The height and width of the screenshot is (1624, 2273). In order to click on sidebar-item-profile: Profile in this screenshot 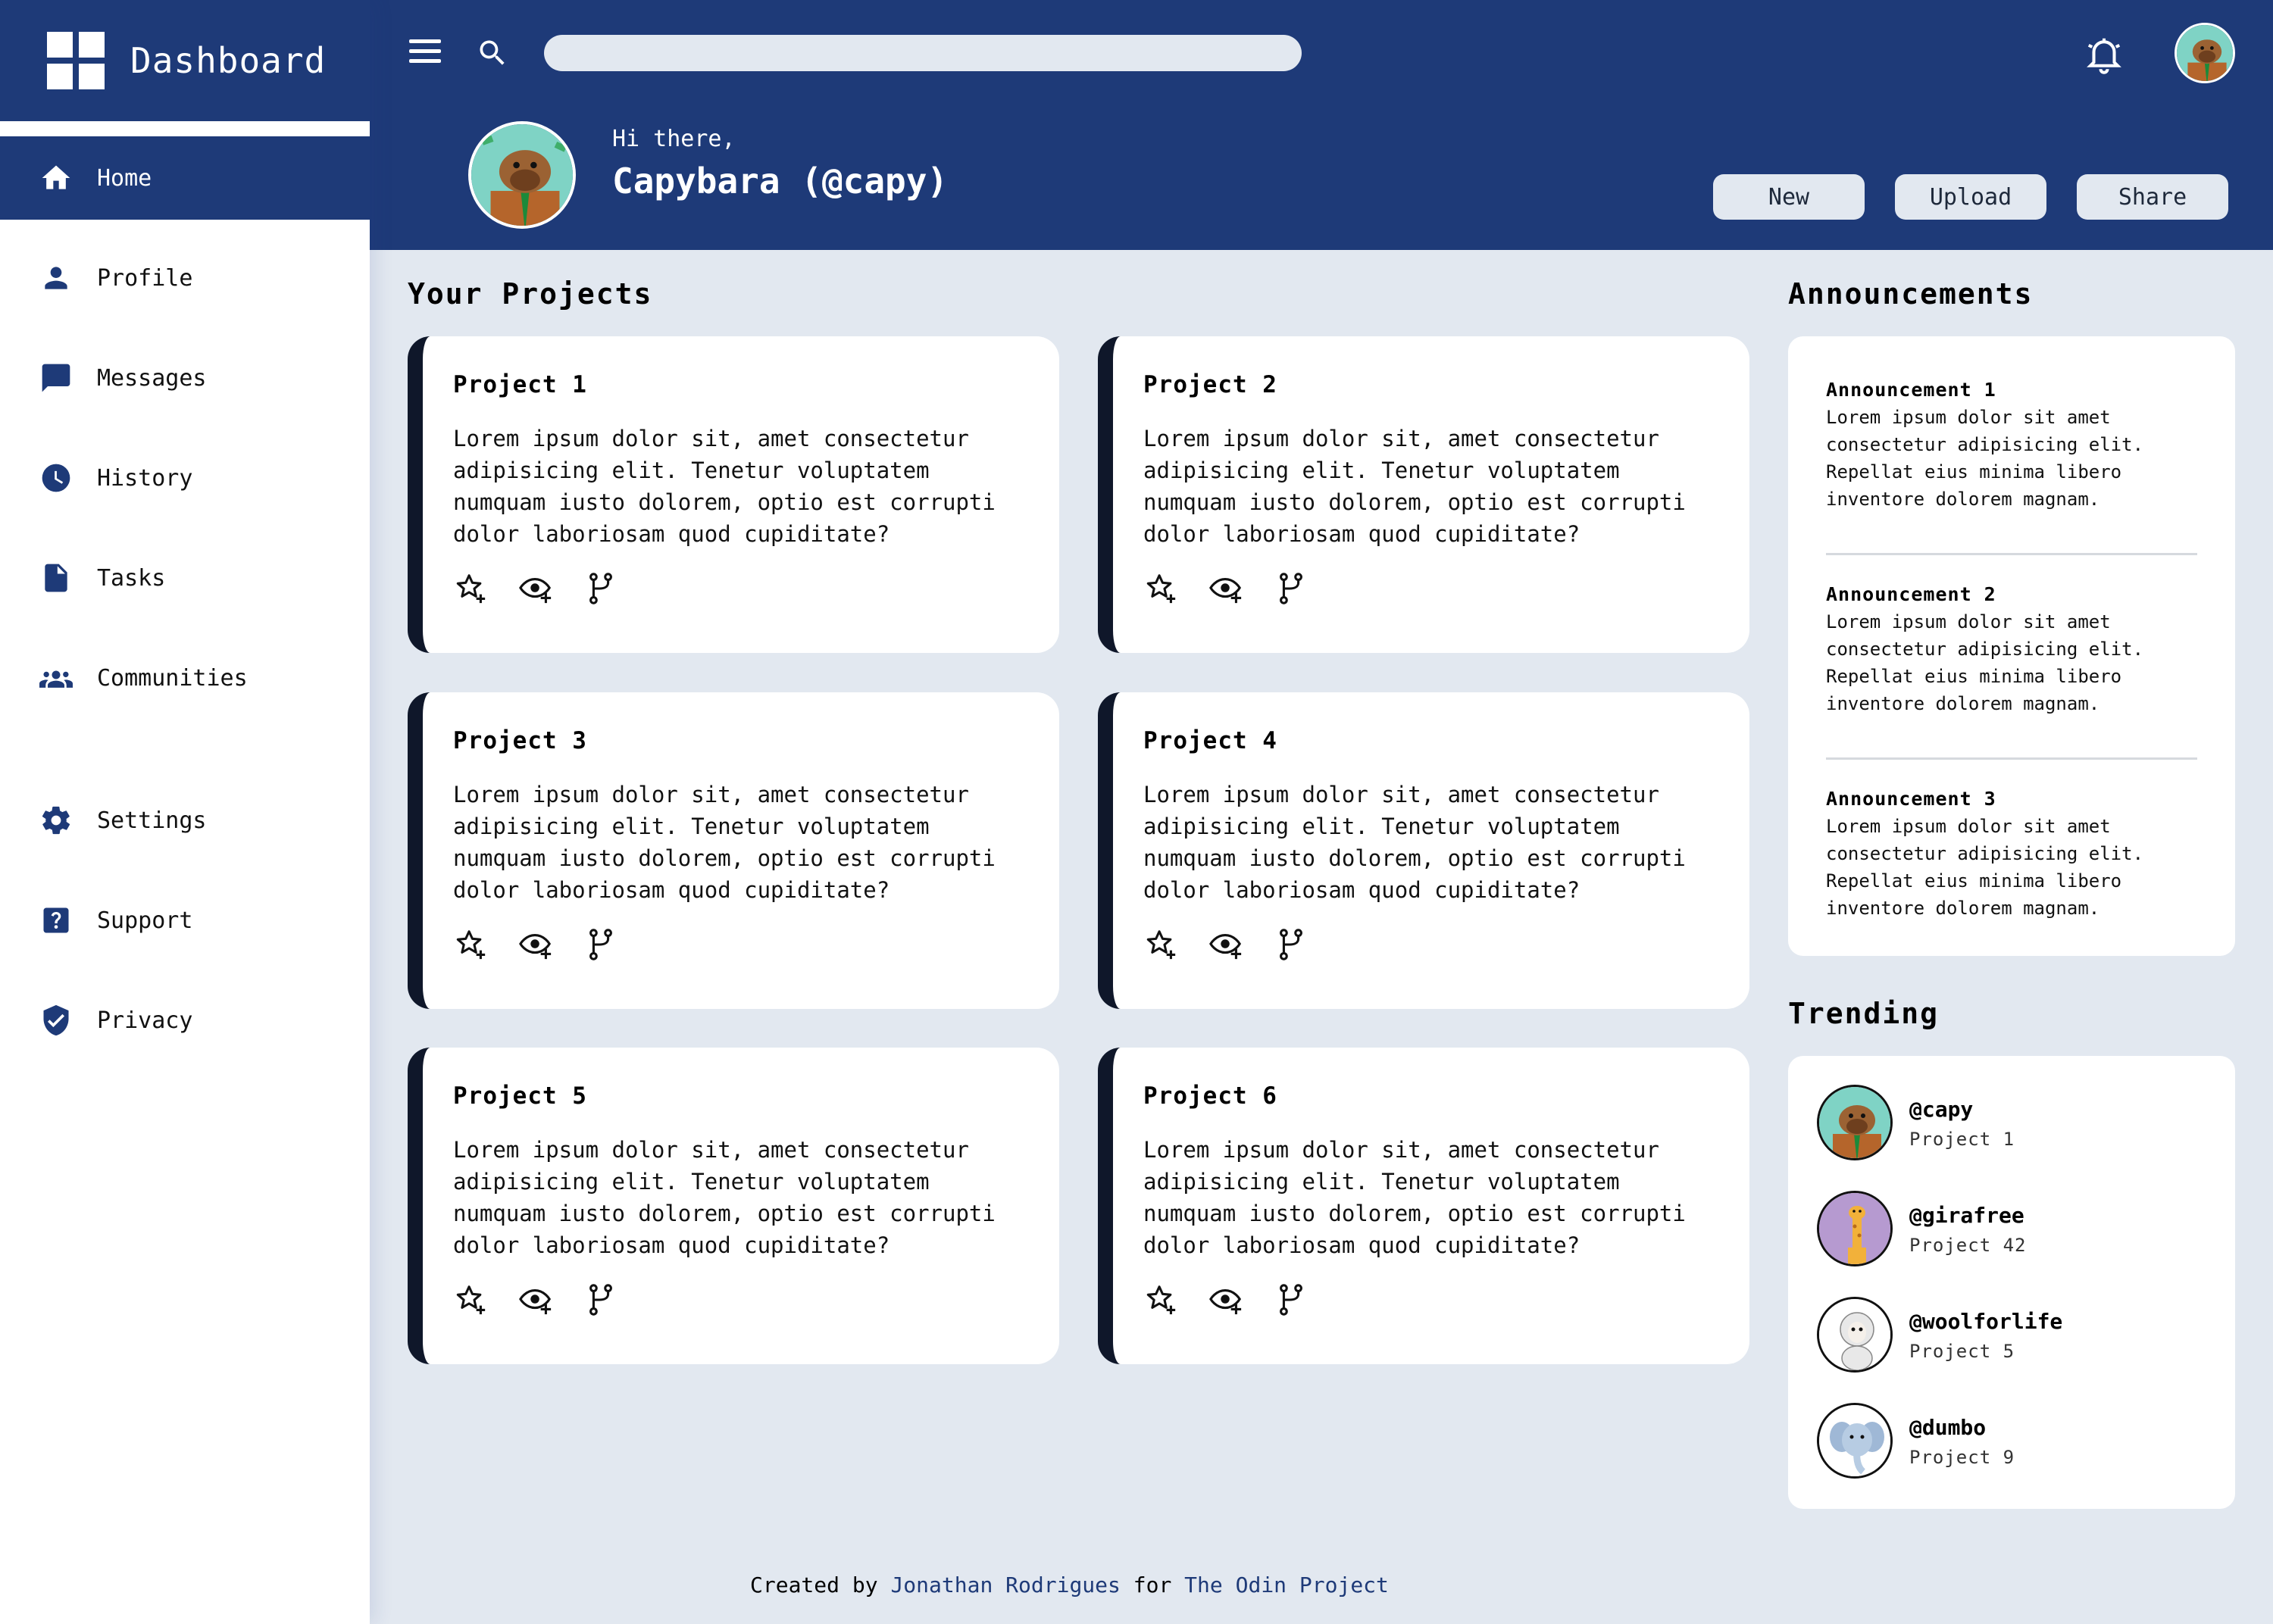, I will do `click(185, 278)`.